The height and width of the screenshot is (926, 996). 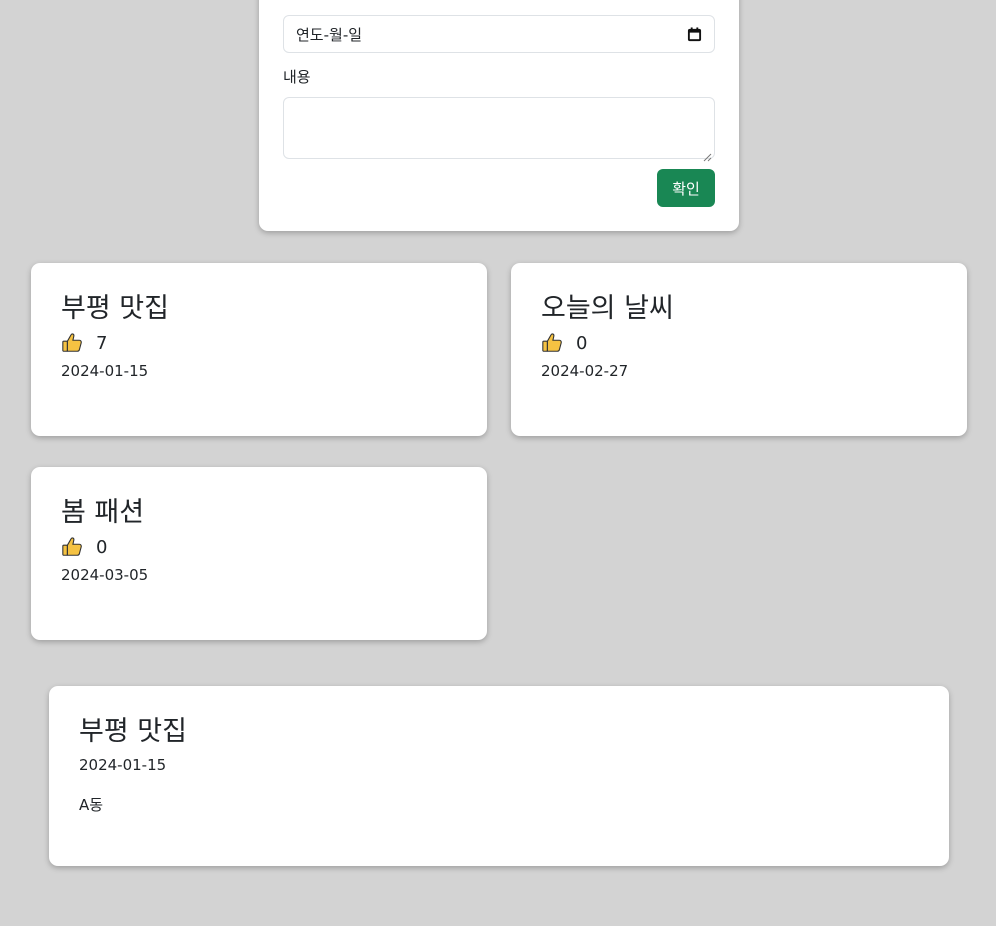 What do you see at coordinates (259, 343) in the screenshot?
I see `like-row: 7` at bounding box center [259, 343].